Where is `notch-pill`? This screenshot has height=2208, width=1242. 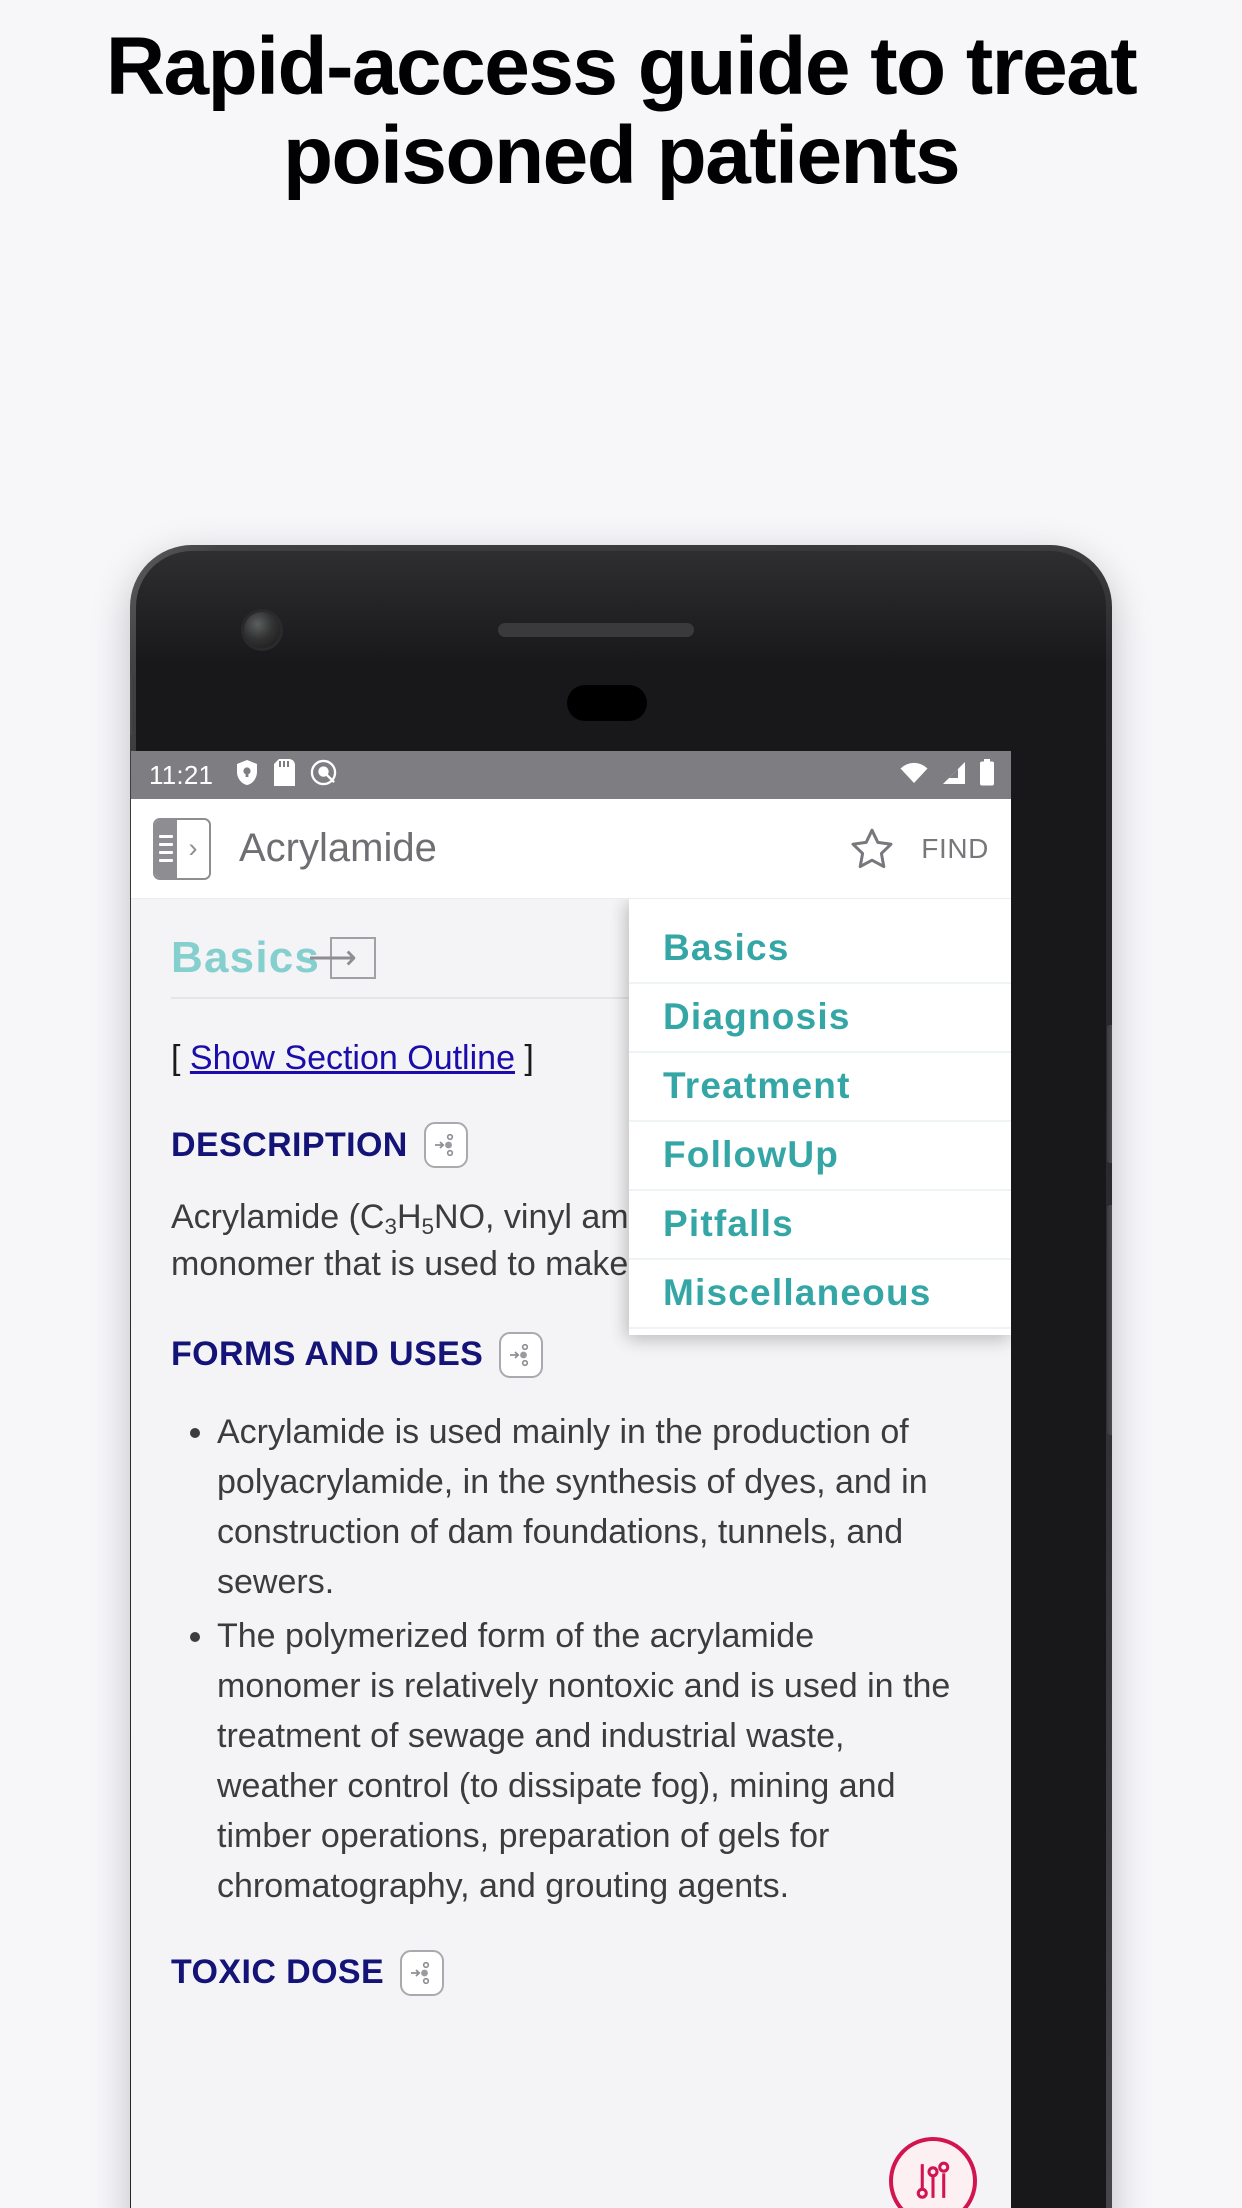 notch-pill is located at coordinates (607, 703).